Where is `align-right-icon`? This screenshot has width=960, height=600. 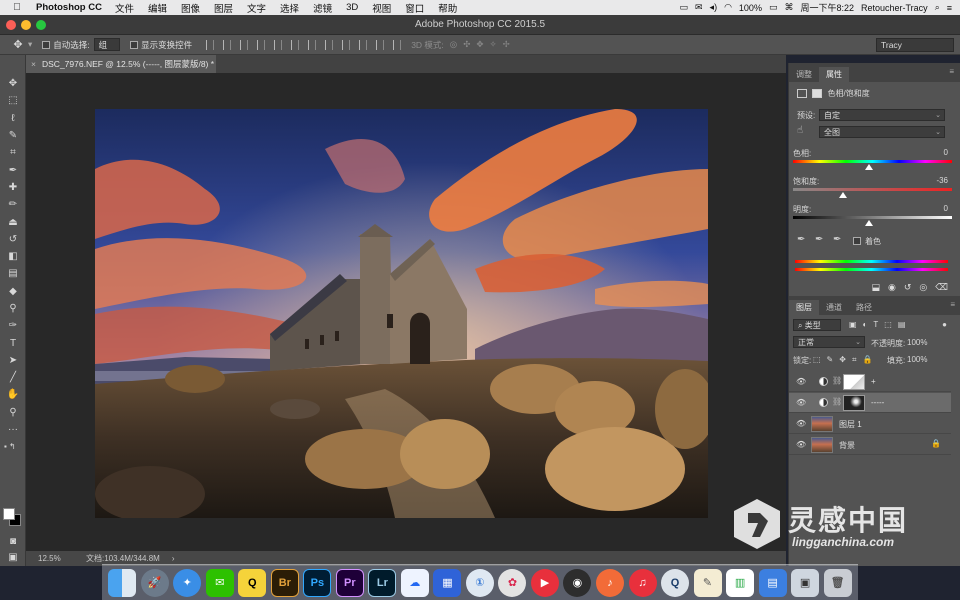 align-right-icon is located at coordinates (295, 44).